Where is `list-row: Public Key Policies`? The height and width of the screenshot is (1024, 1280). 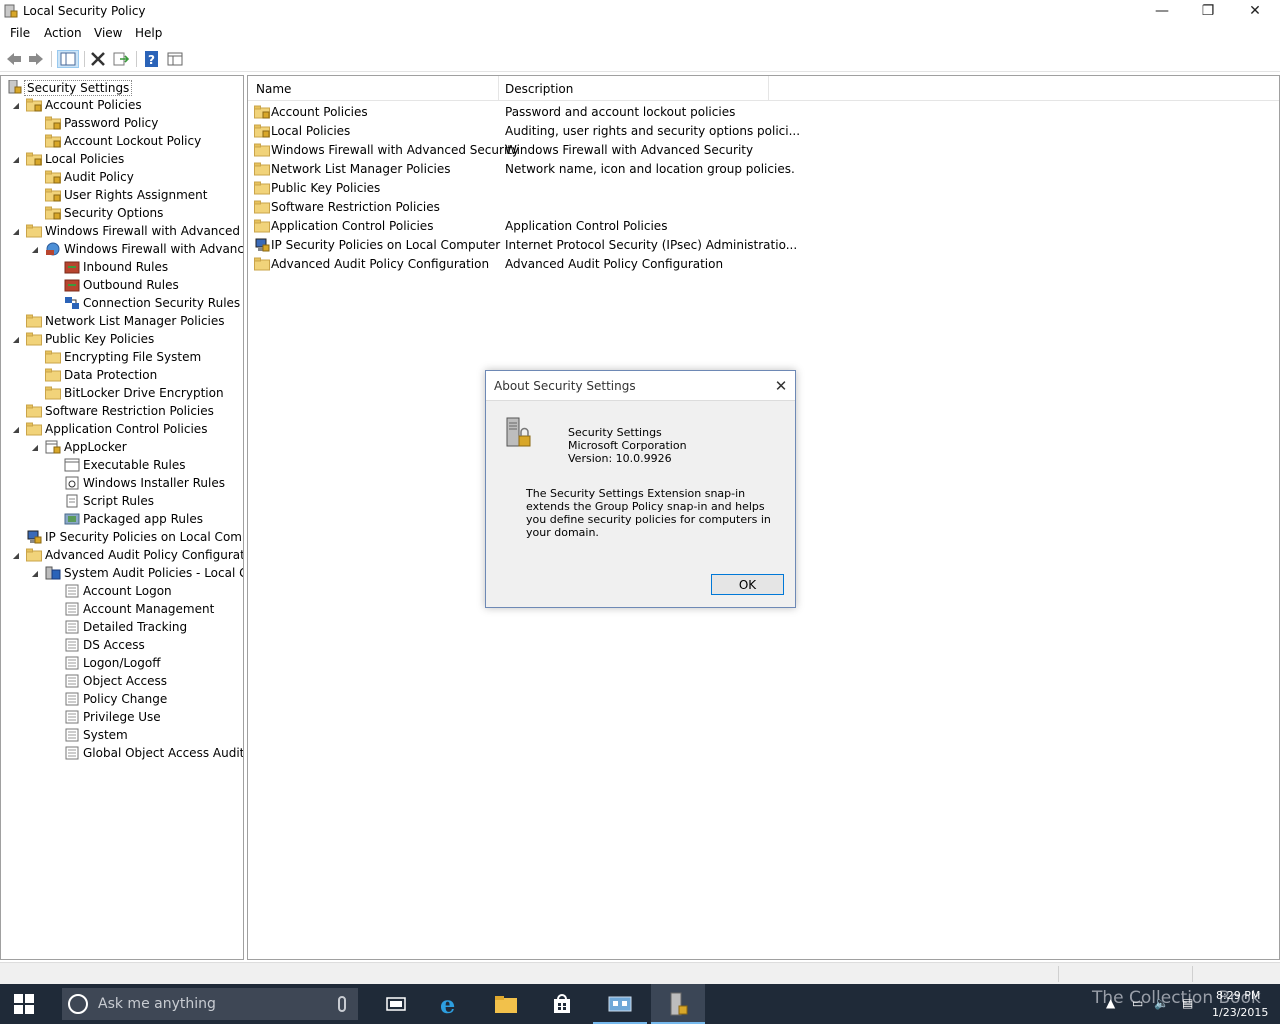 list-row: Public Key Policies is located at coordinates (763, 187).